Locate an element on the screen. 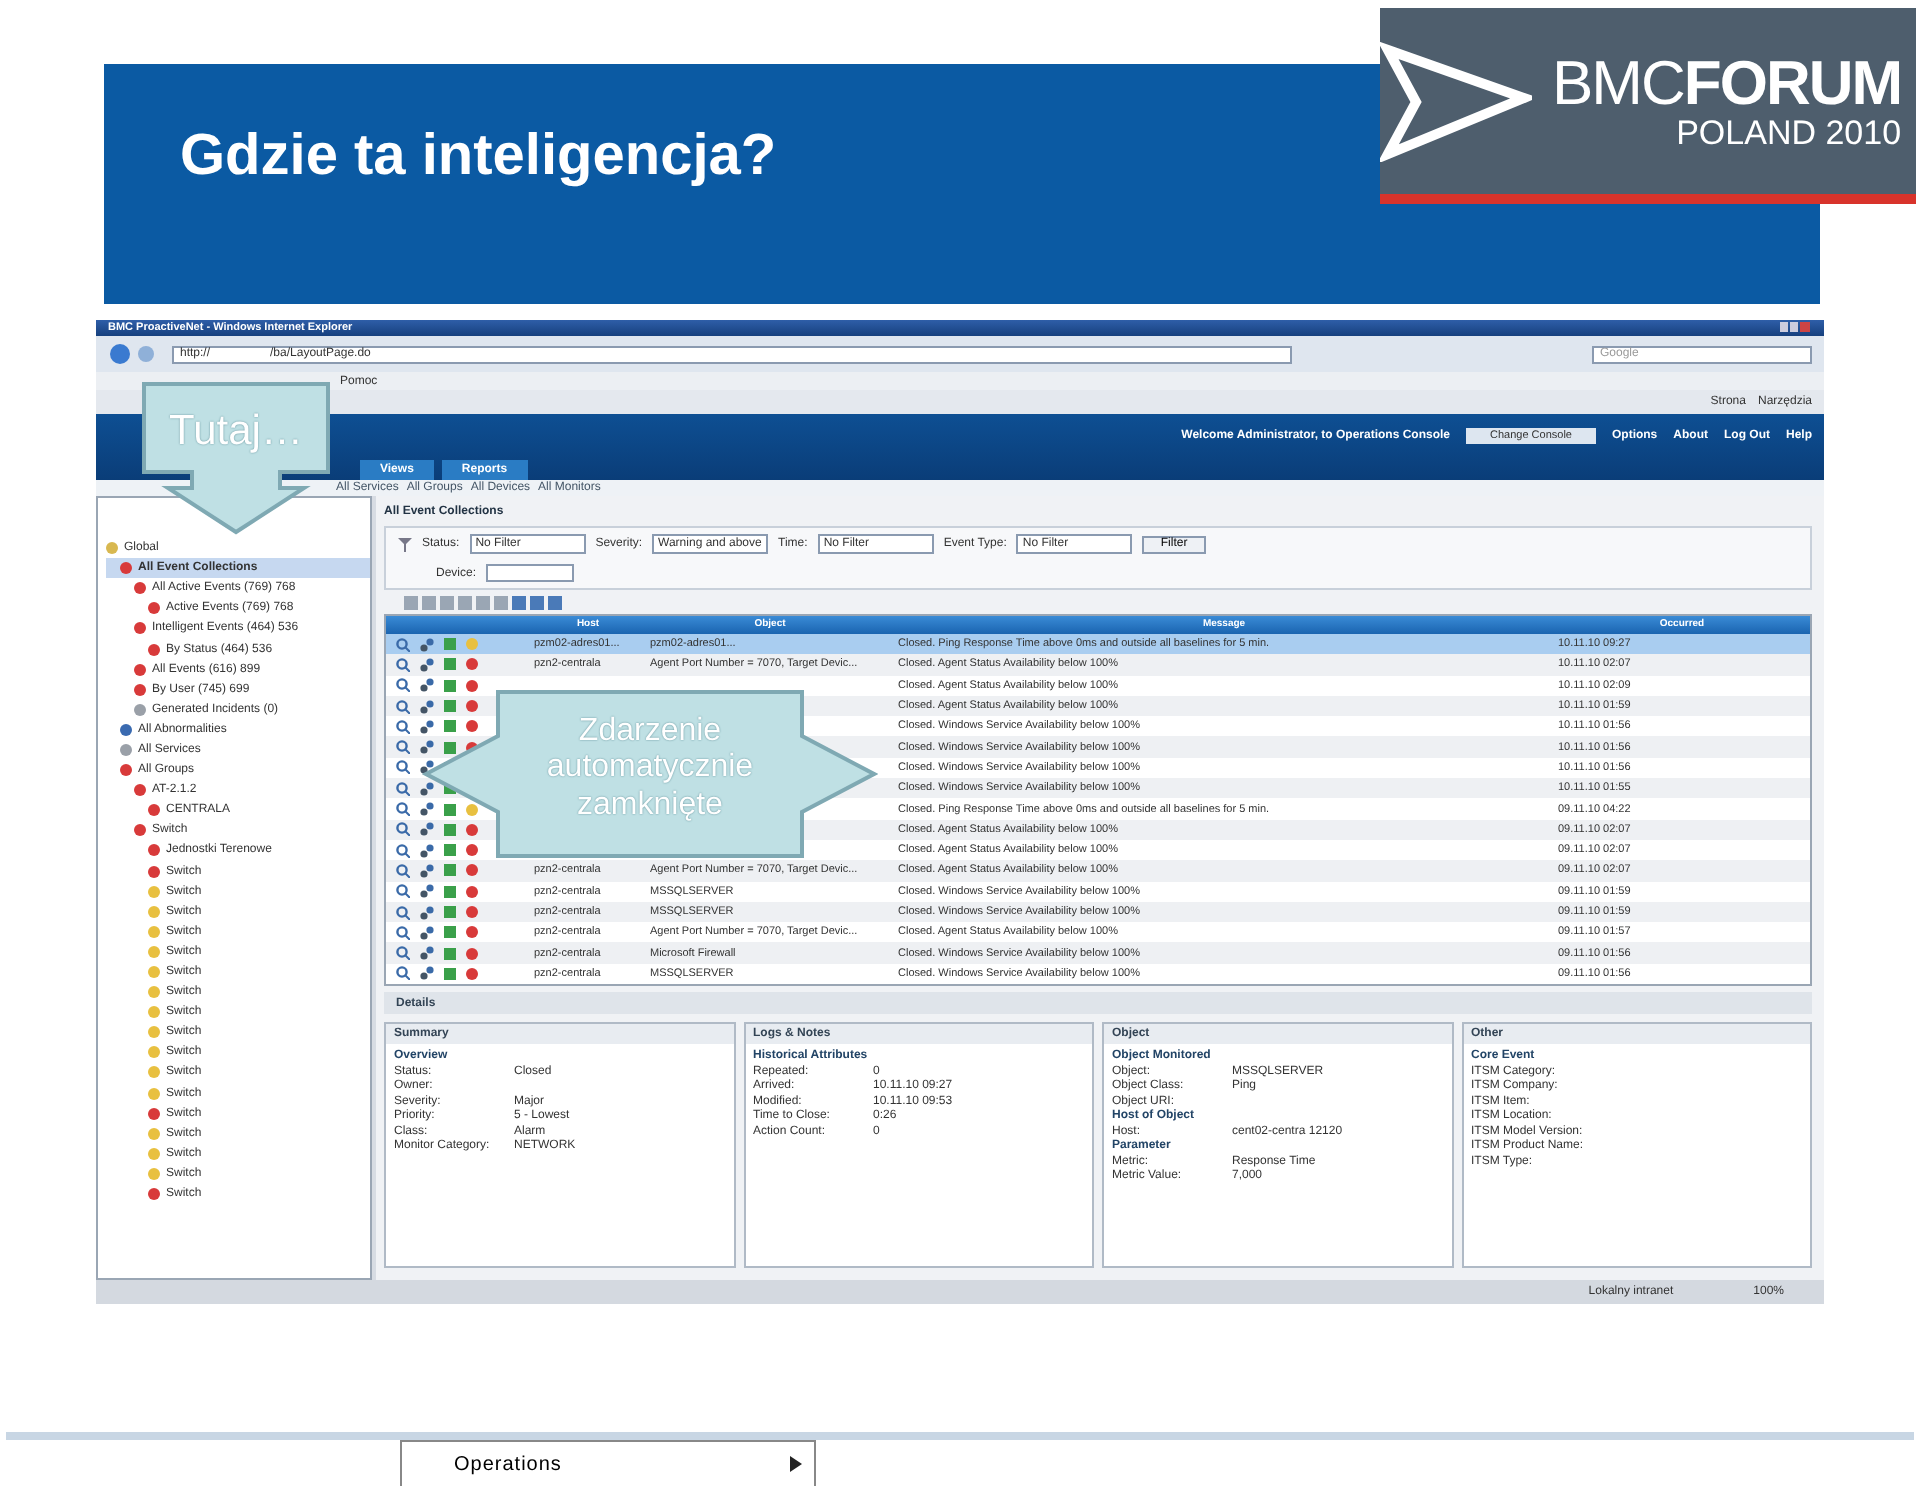  back-forward-icon is located at coordinates (134, 354).